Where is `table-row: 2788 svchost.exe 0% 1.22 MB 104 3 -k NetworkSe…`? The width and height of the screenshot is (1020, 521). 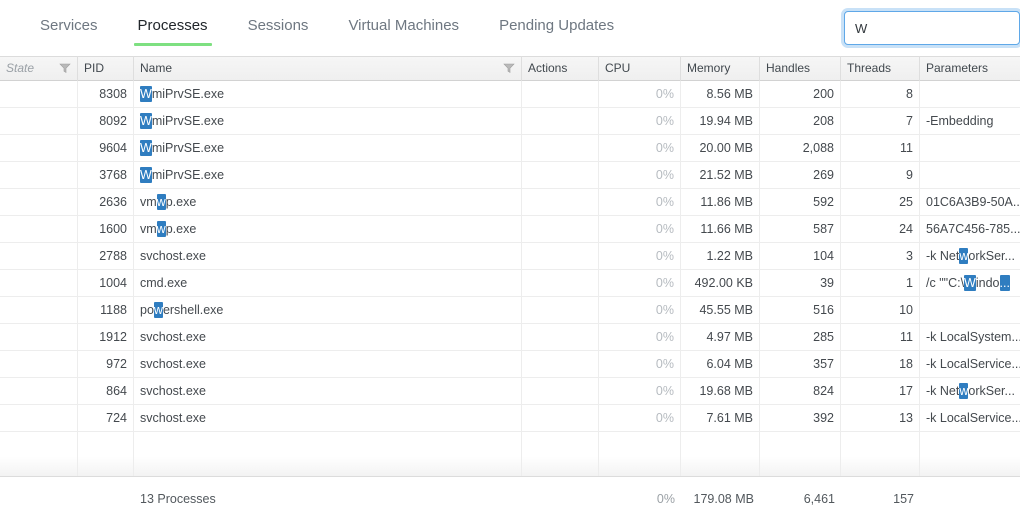
table-row: 2788 svchost.exe 0% 1.22 MB 104 3 -k NetworkSe… is located at coordinates (510, 256).